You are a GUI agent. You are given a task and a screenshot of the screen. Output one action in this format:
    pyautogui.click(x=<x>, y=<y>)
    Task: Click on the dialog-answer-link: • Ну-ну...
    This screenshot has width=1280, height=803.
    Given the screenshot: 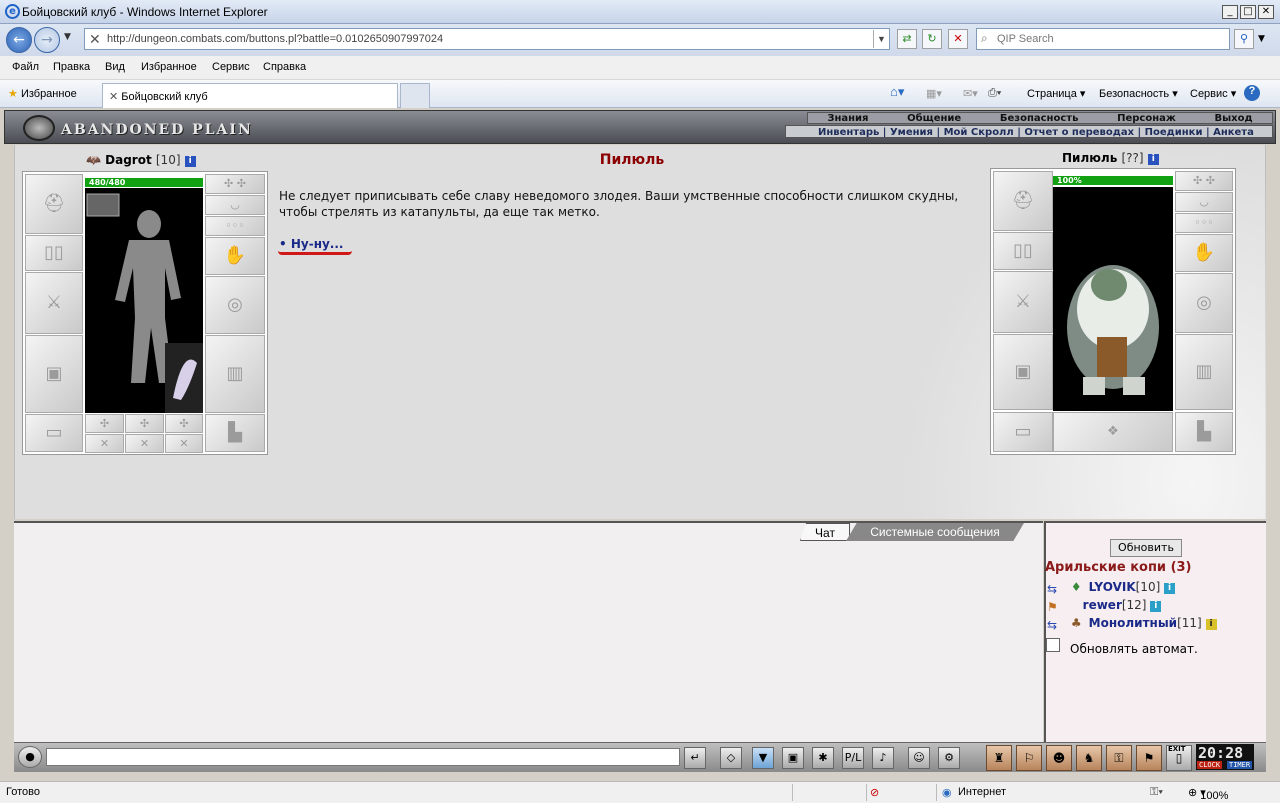 What is the action you would take?
    pyautogui.click(x=311, y=244)
    